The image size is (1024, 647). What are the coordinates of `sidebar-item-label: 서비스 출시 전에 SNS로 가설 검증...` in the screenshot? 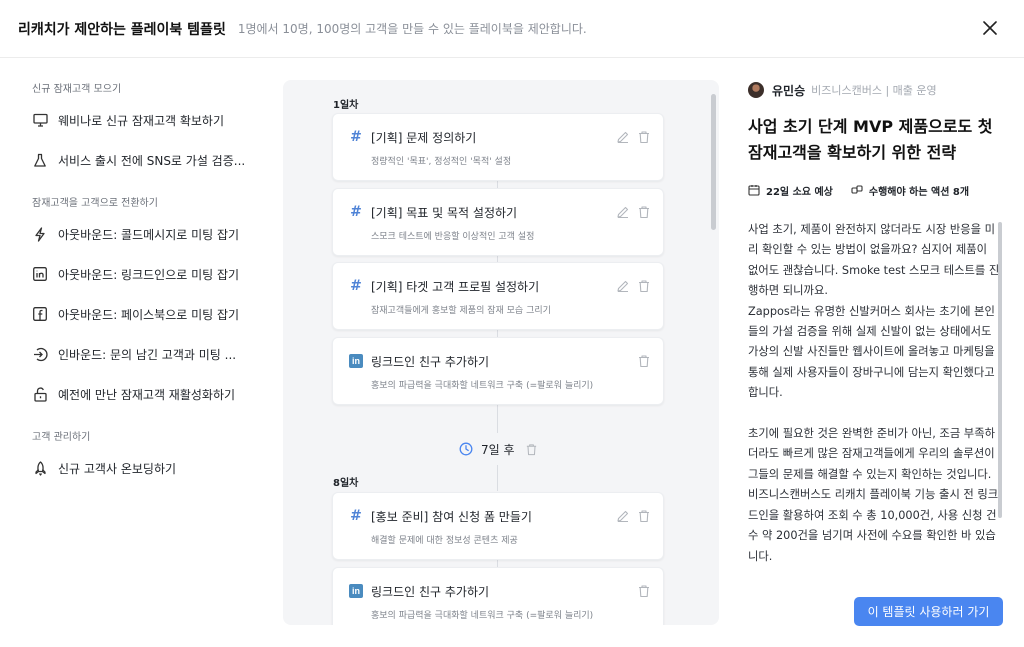 It's located at (152, 160).